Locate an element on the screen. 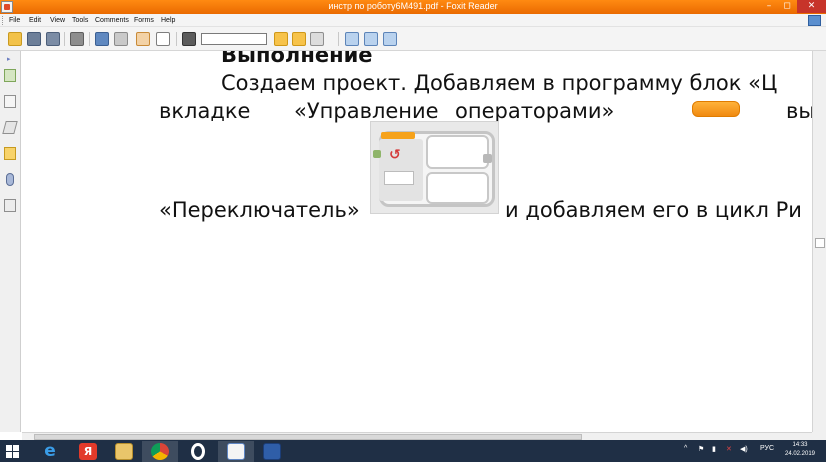  switch-block-image: ↺ is located at coordinates (434, 167).